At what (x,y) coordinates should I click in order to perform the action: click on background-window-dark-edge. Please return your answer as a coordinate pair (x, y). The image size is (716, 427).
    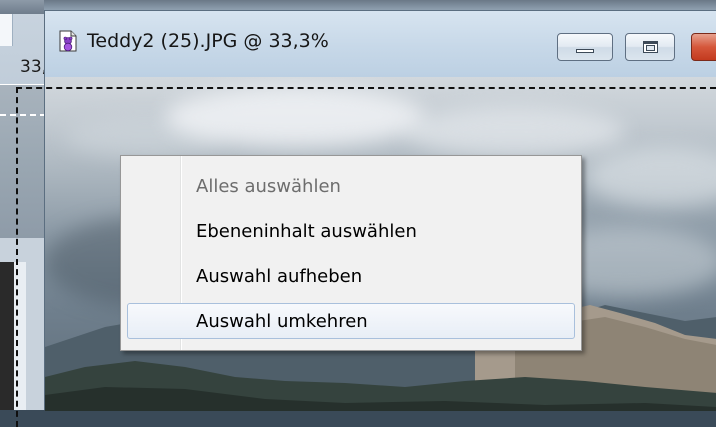
    Looking at the image, I should click on (7, 336).